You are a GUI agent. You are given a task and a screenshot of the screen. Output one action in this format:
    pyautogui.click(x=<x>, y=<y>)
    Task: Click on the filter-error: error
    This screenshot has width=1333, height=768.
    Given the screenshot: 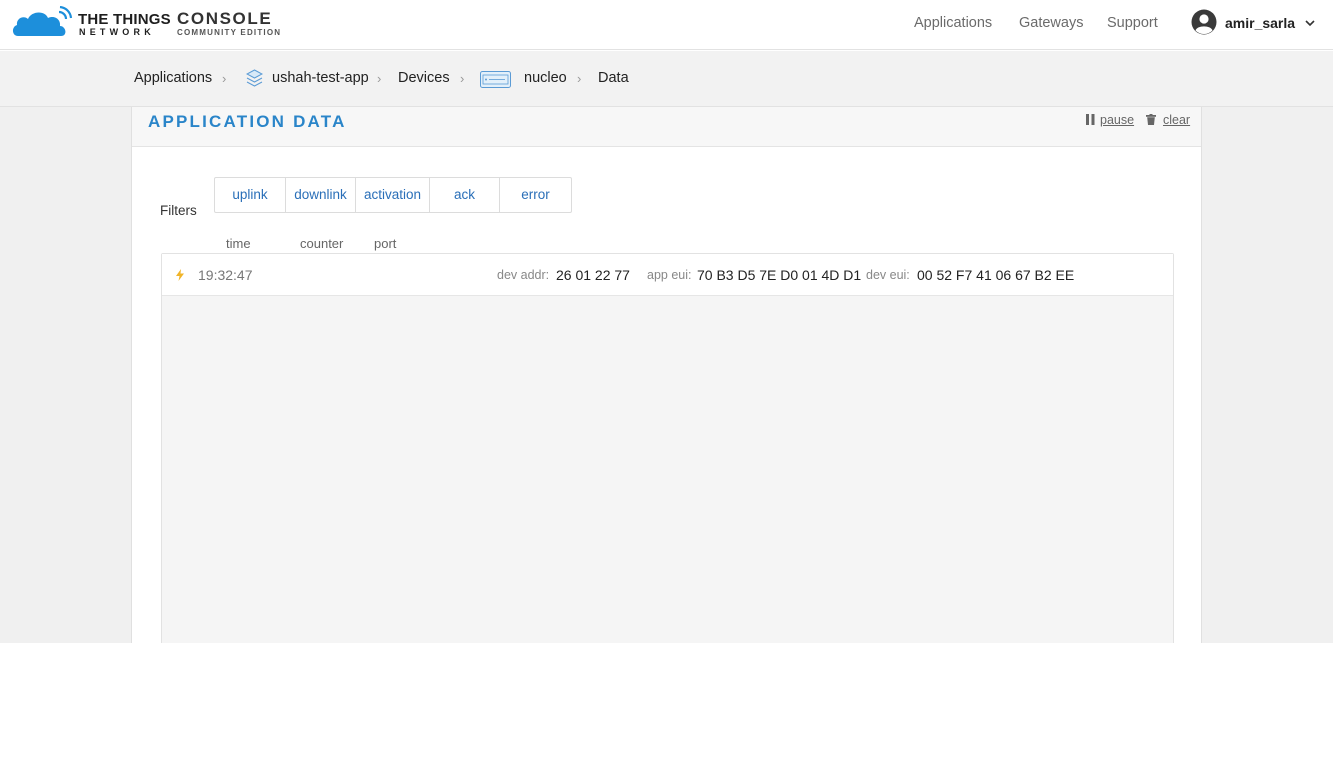 What is the action you would take?
    pyautogui.click(x=535, y=195)
    